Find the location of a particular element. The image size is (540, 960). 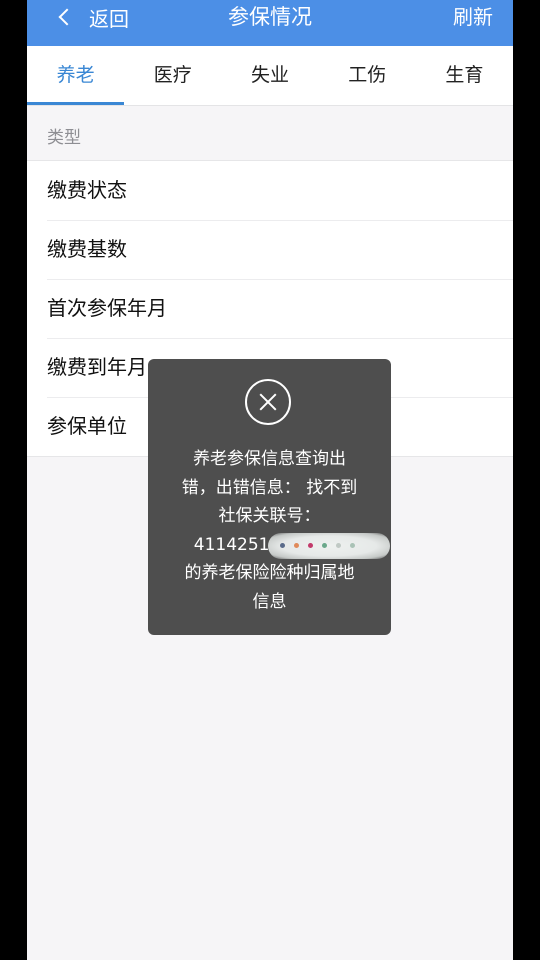

tab-unemployment: 失业 is located at coordinates (269, 75).